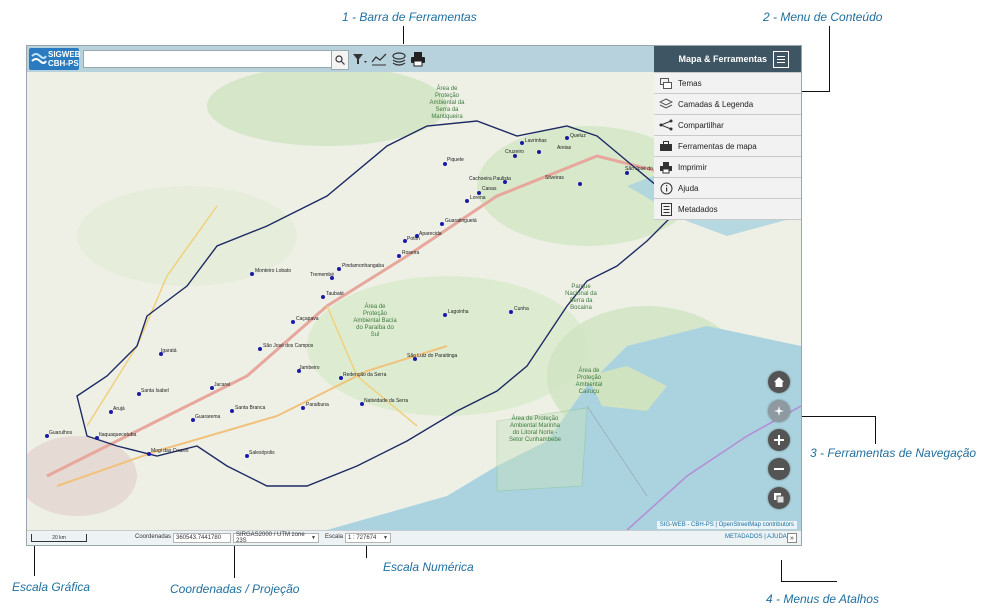 The width and height of the screenshot is (1000, 612). What do you see at coordinates (815, 91) in the screenshot?
I see `callout-line-content-menu-h` at bounding box center [815, 91].